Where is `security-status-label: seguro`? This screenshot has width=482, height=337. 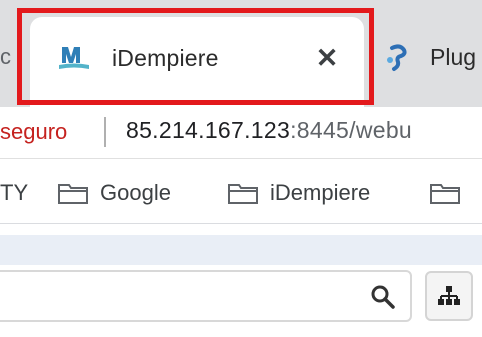
security-status-label: seguro is located at coordinates (33, 132).